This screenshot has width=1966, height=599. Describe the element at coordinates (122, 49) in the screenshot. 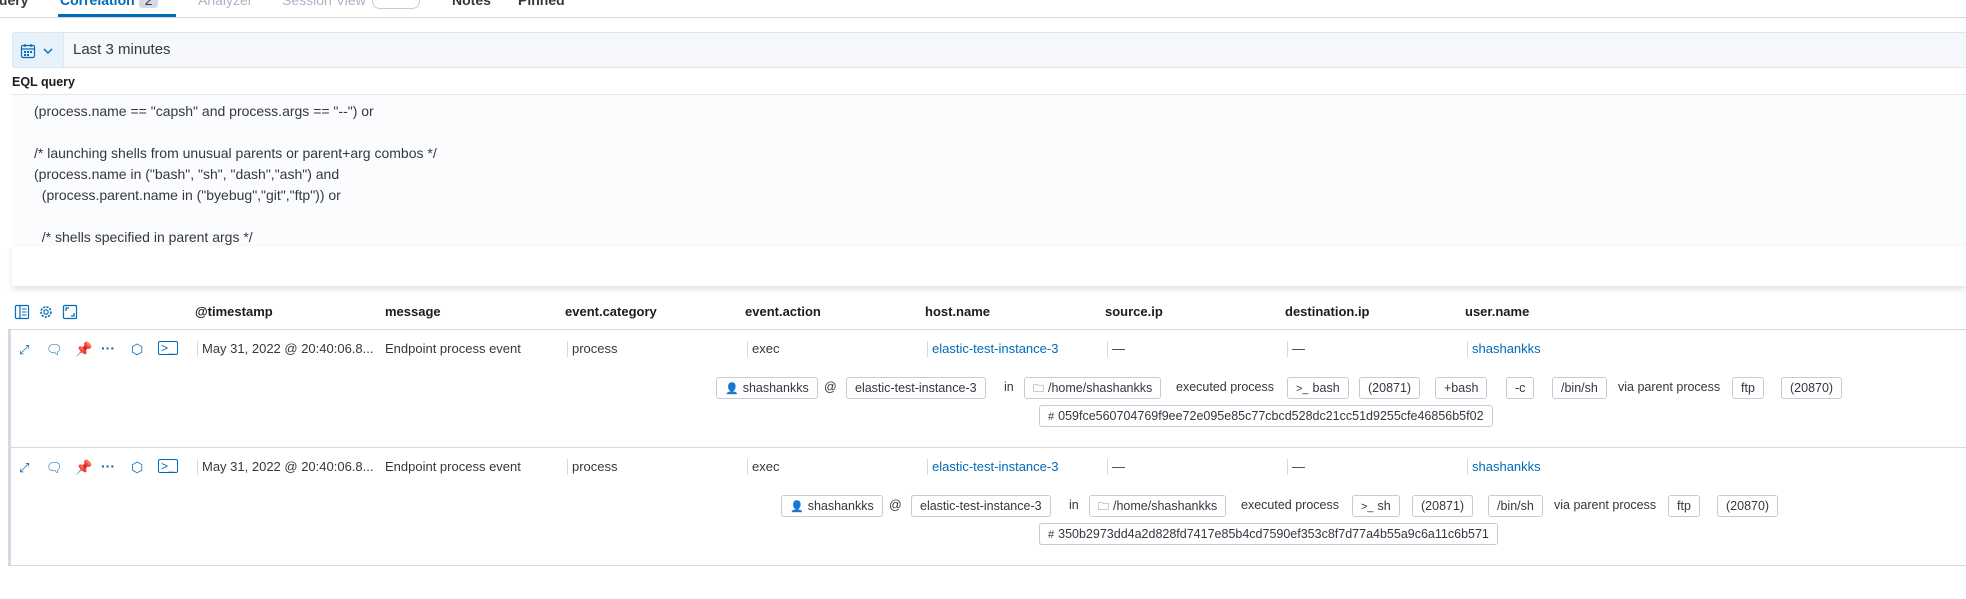

I see `date-range-text: Last 3 minutes` at that location.